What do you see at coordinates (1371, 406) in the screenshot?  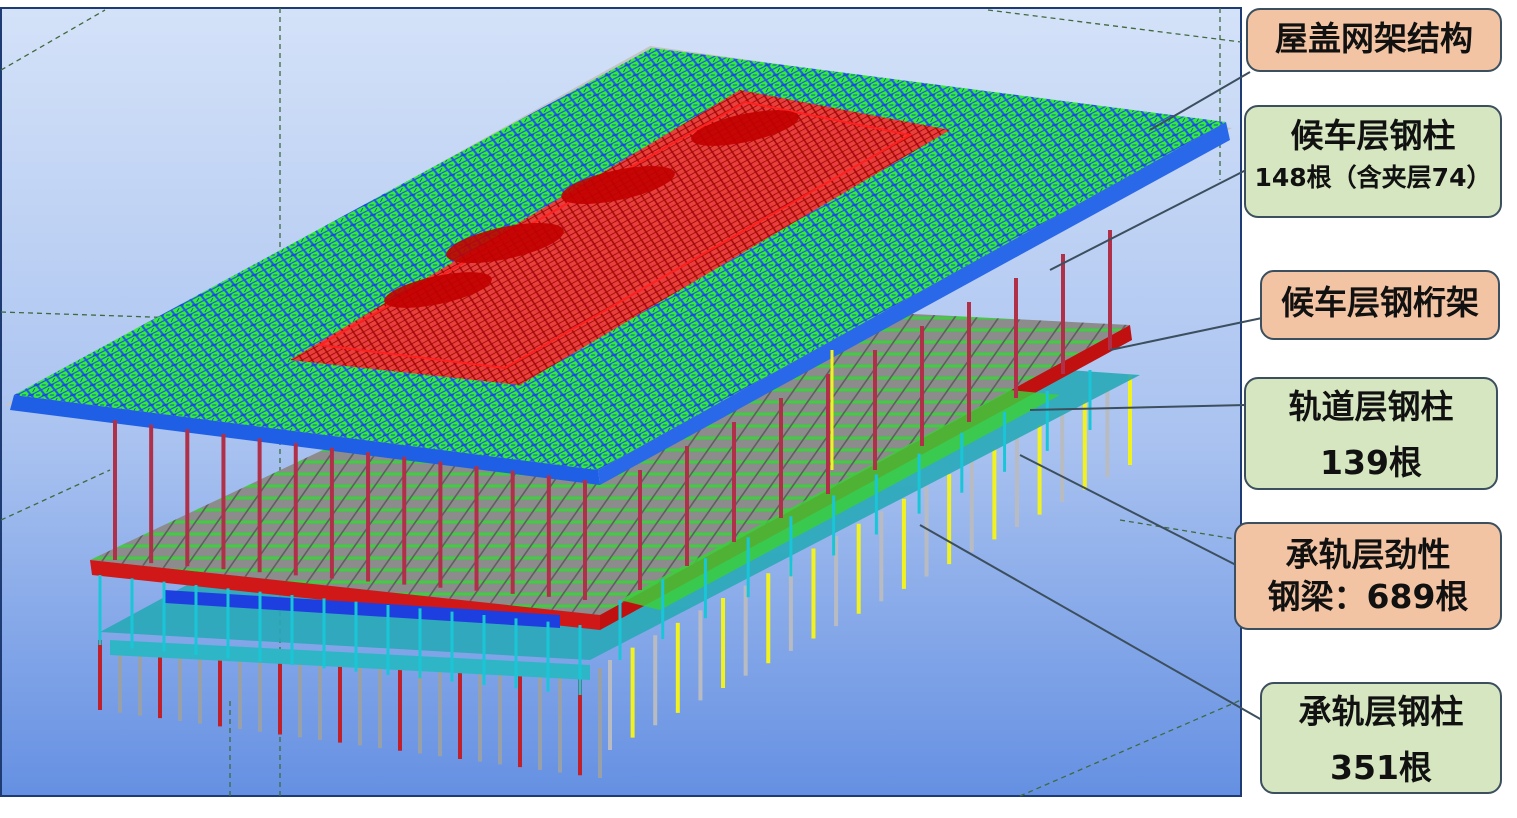 I see `callout-track-columns-title: 轨道层钢柱` at bounding box center [1371, 406].